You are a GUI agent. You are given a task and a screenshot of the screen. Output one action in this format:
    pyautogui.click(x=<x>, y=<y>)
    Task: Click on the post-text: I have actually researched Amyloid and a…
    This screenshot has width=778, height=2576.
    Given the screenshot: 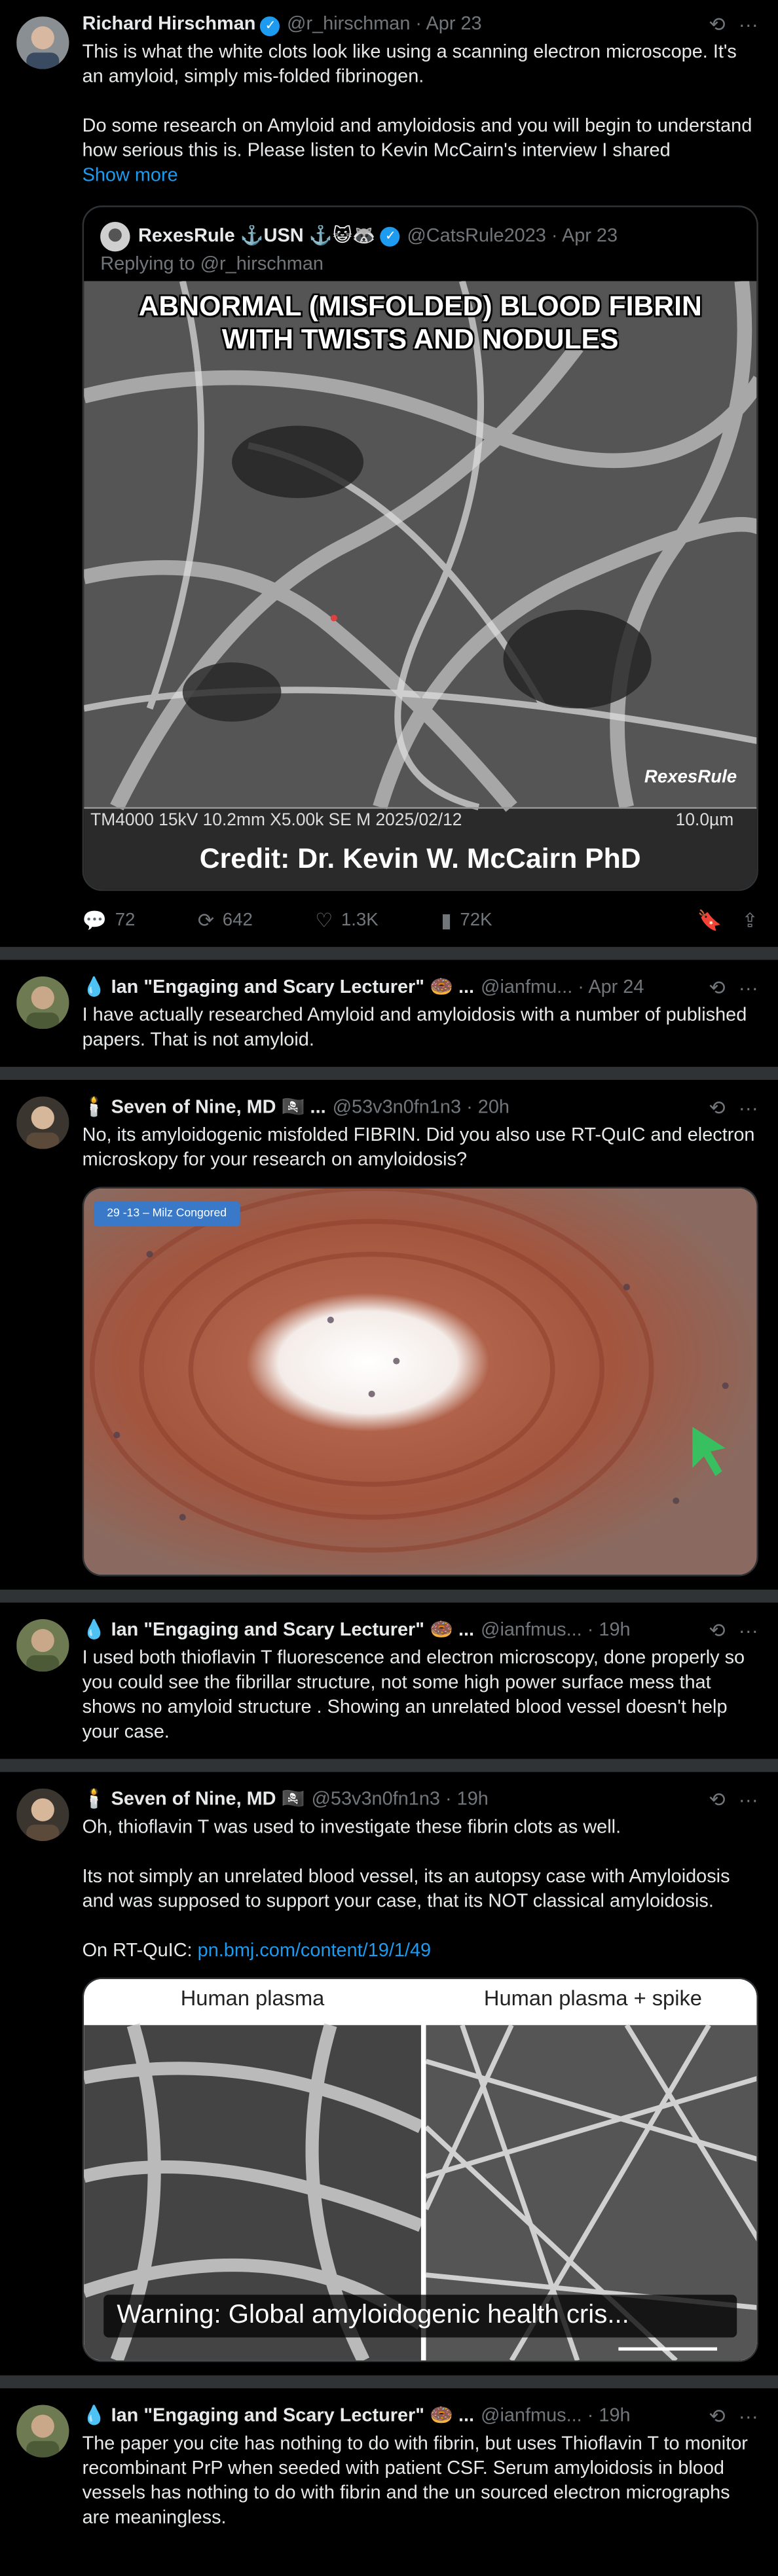 What is the action you would take?
    pyautogui.click(x=417, y=1028)
    